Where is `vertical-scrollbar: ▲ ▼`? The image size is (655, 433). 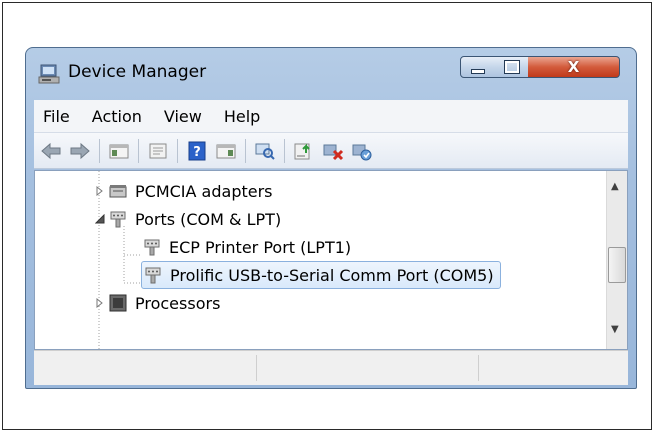 vertical-scrollbar: ▲ ▼ is located at coordinates (616, 260).